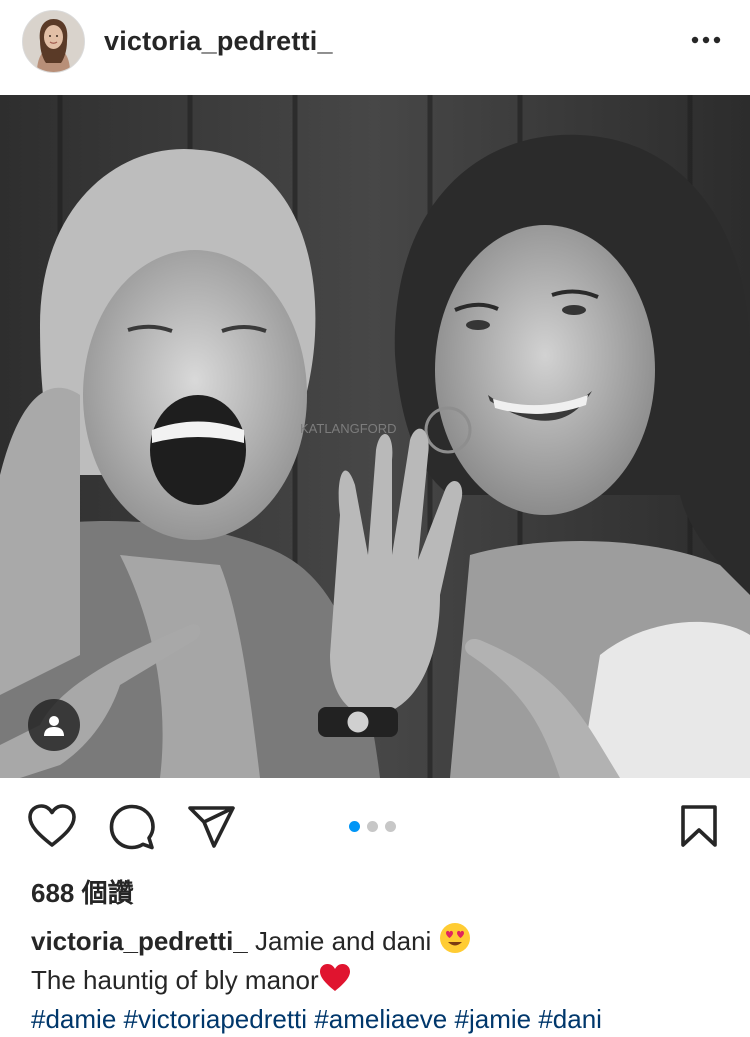 The image size is (750, 1037). I want to click on send-icon, so click(212, 829).